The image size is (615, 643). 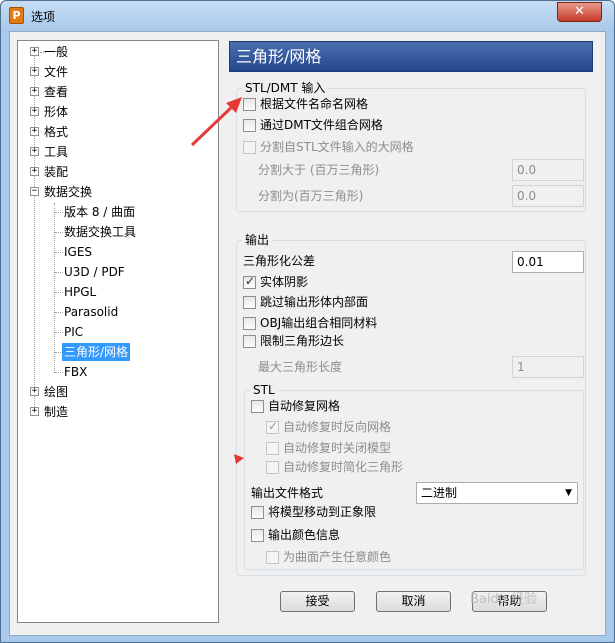 What do you see at coordinates (96, 352) in the screenshot?
I see `tree-item-label-selected: 三角形/网格` at bounding box center [96, 352].